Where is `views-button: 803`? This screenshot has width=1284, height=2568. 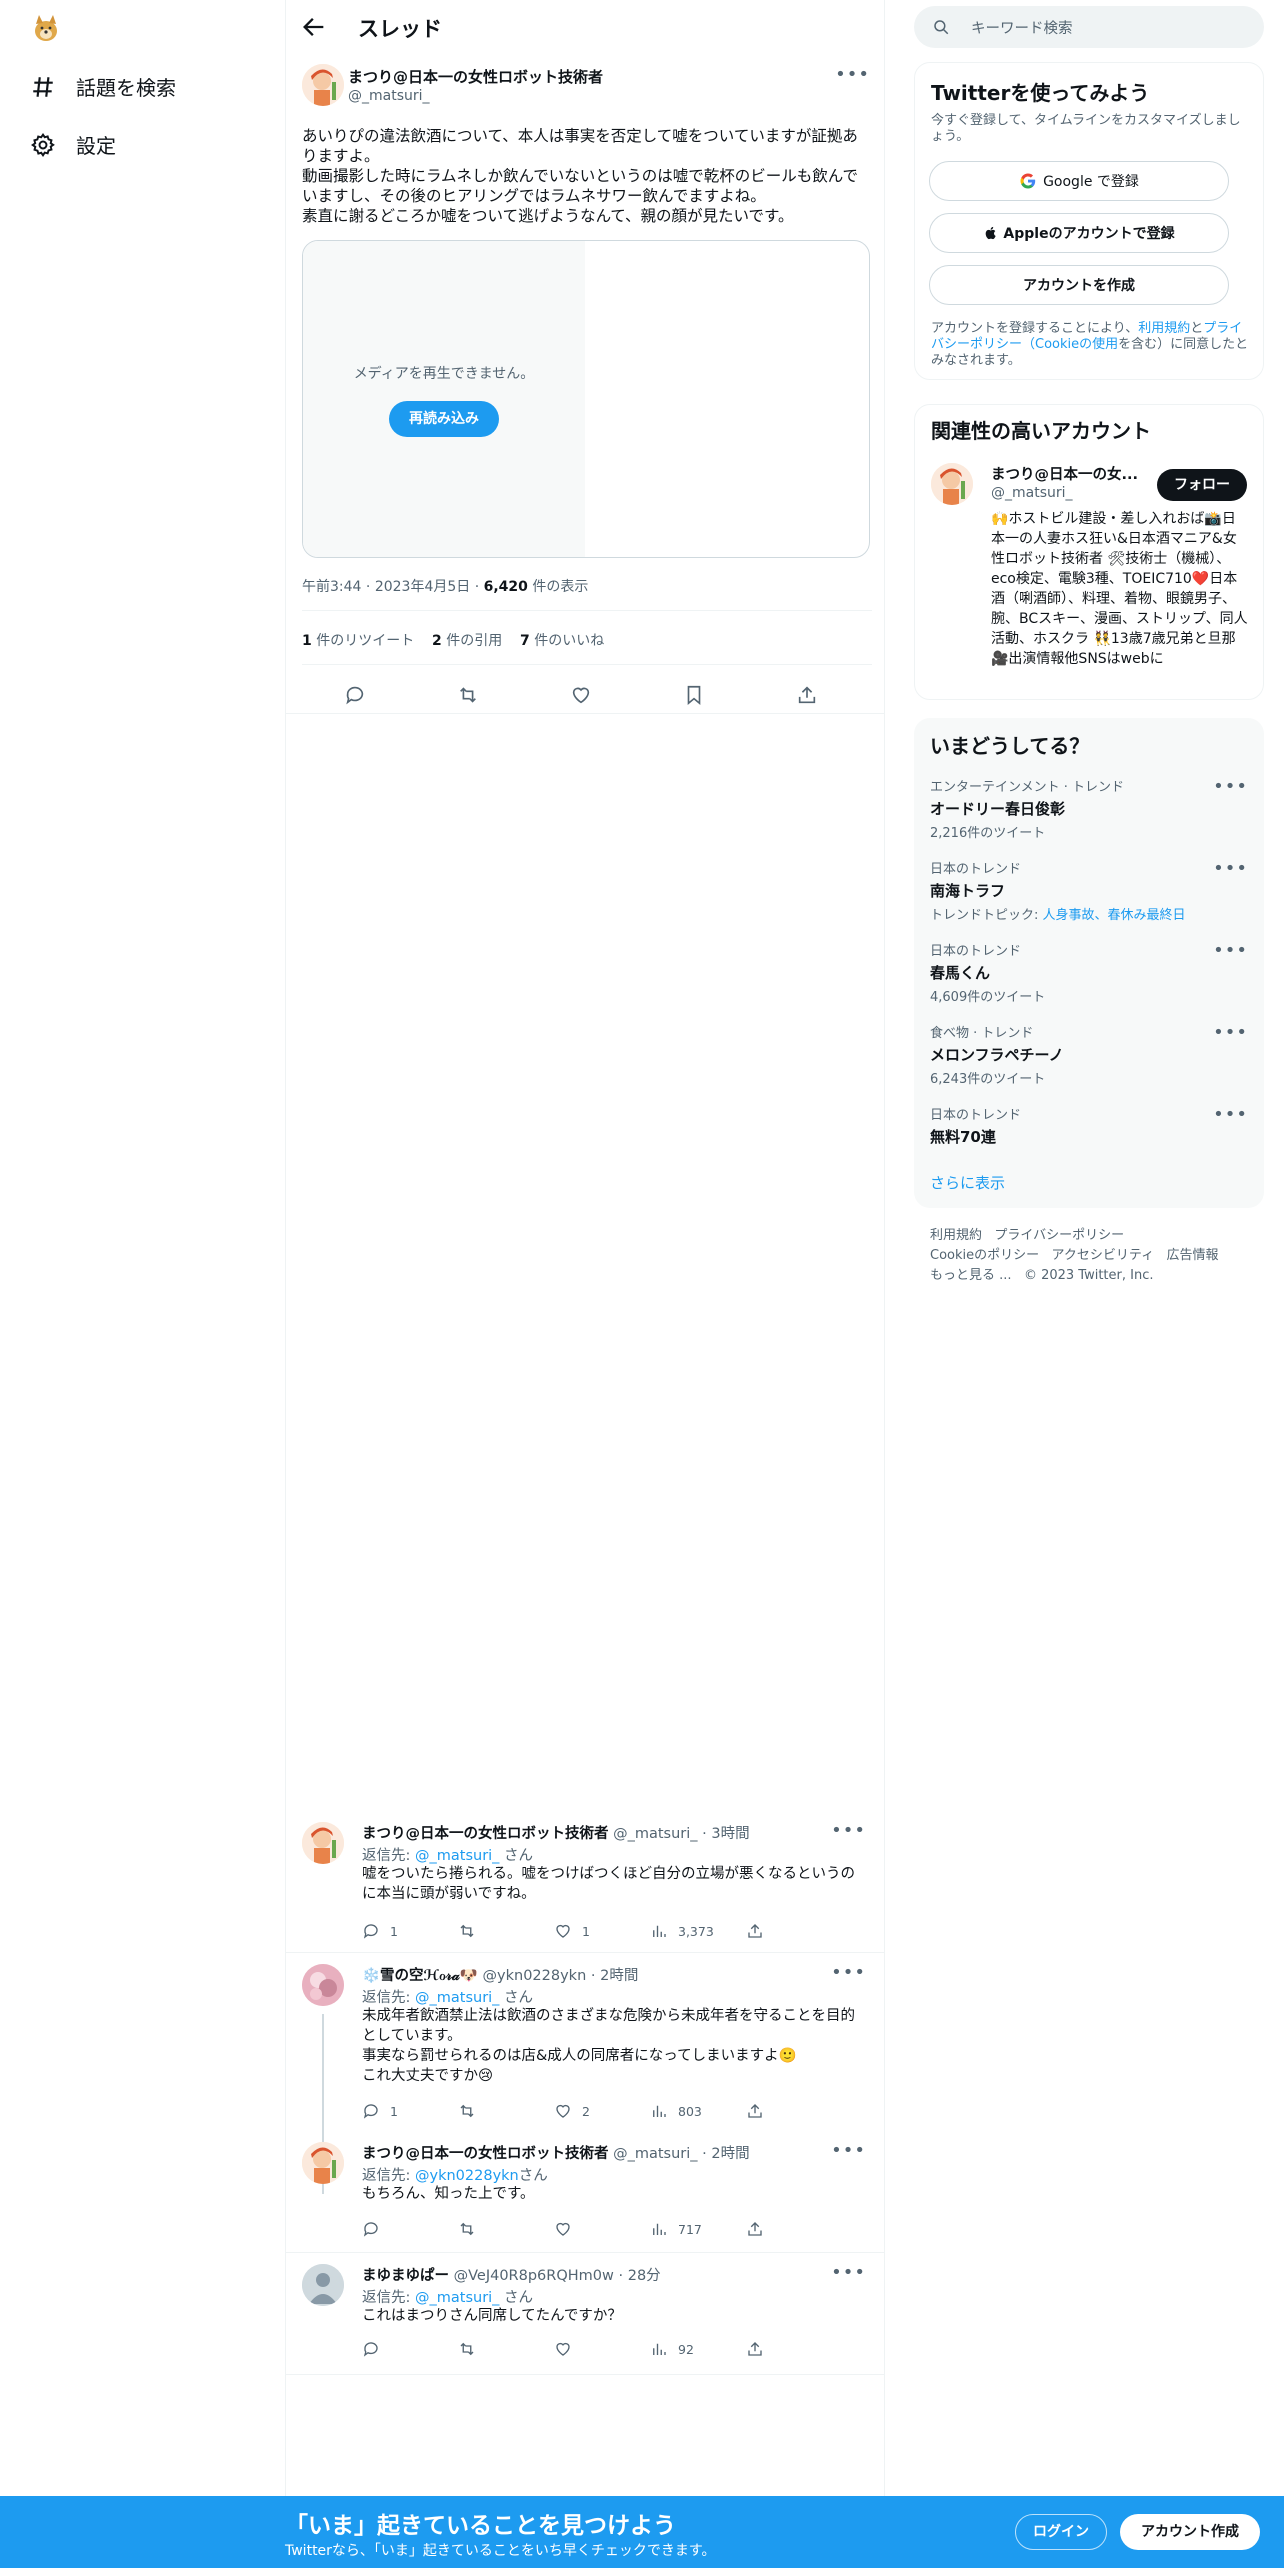
views-button: 803 is located at coordinates (676, 2111).